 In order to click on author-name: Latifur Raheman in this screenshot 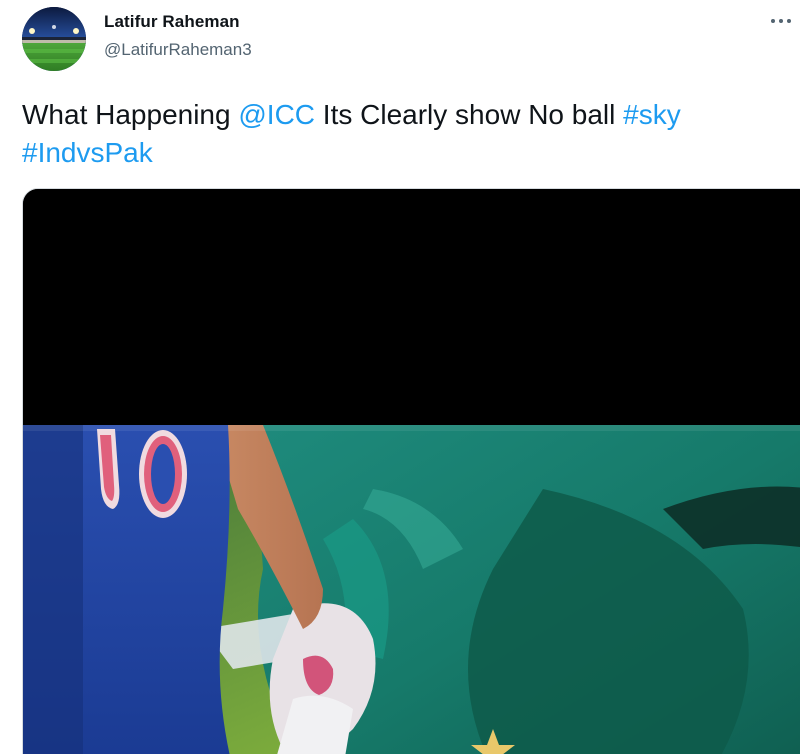, I will do `click(172, 22)`.